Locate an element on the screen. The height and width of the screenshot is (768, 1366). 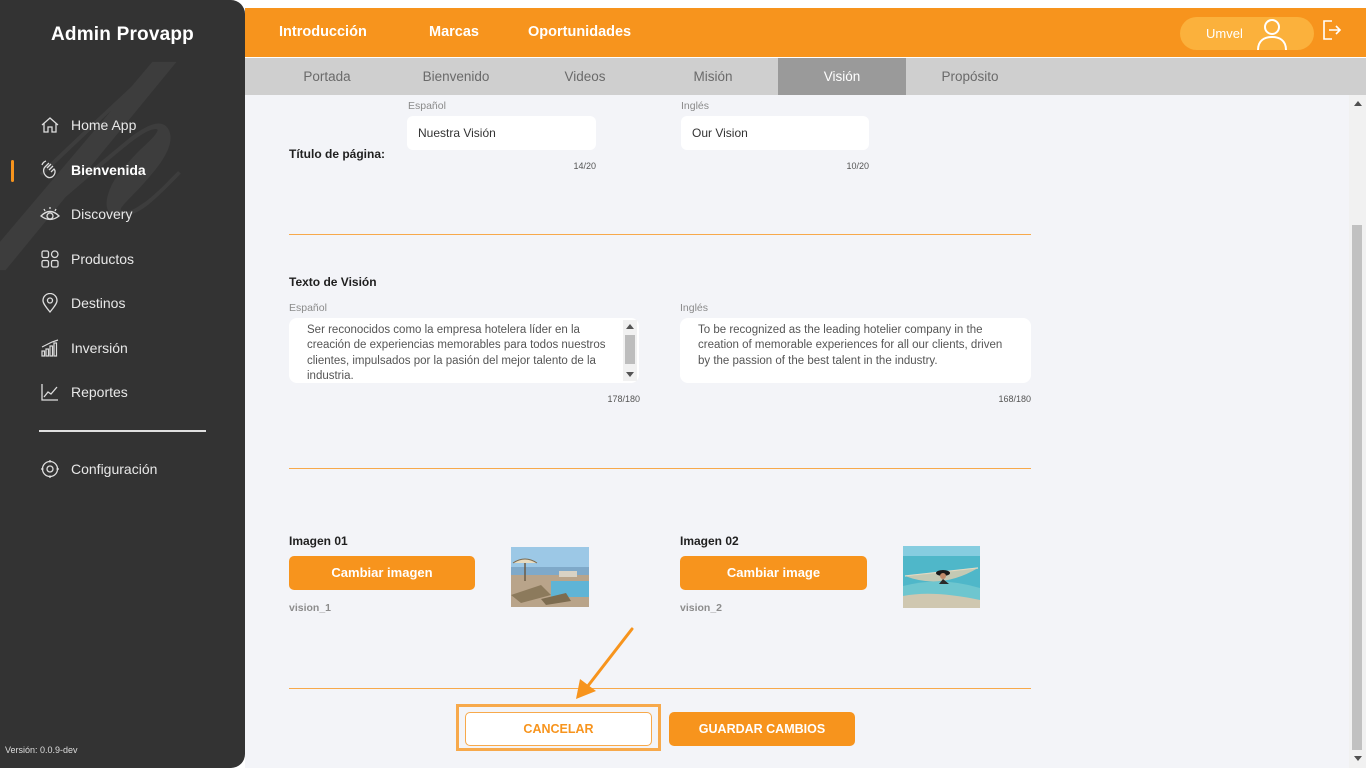
tab-marcas: Marcas is located at coordinates (454, 32).